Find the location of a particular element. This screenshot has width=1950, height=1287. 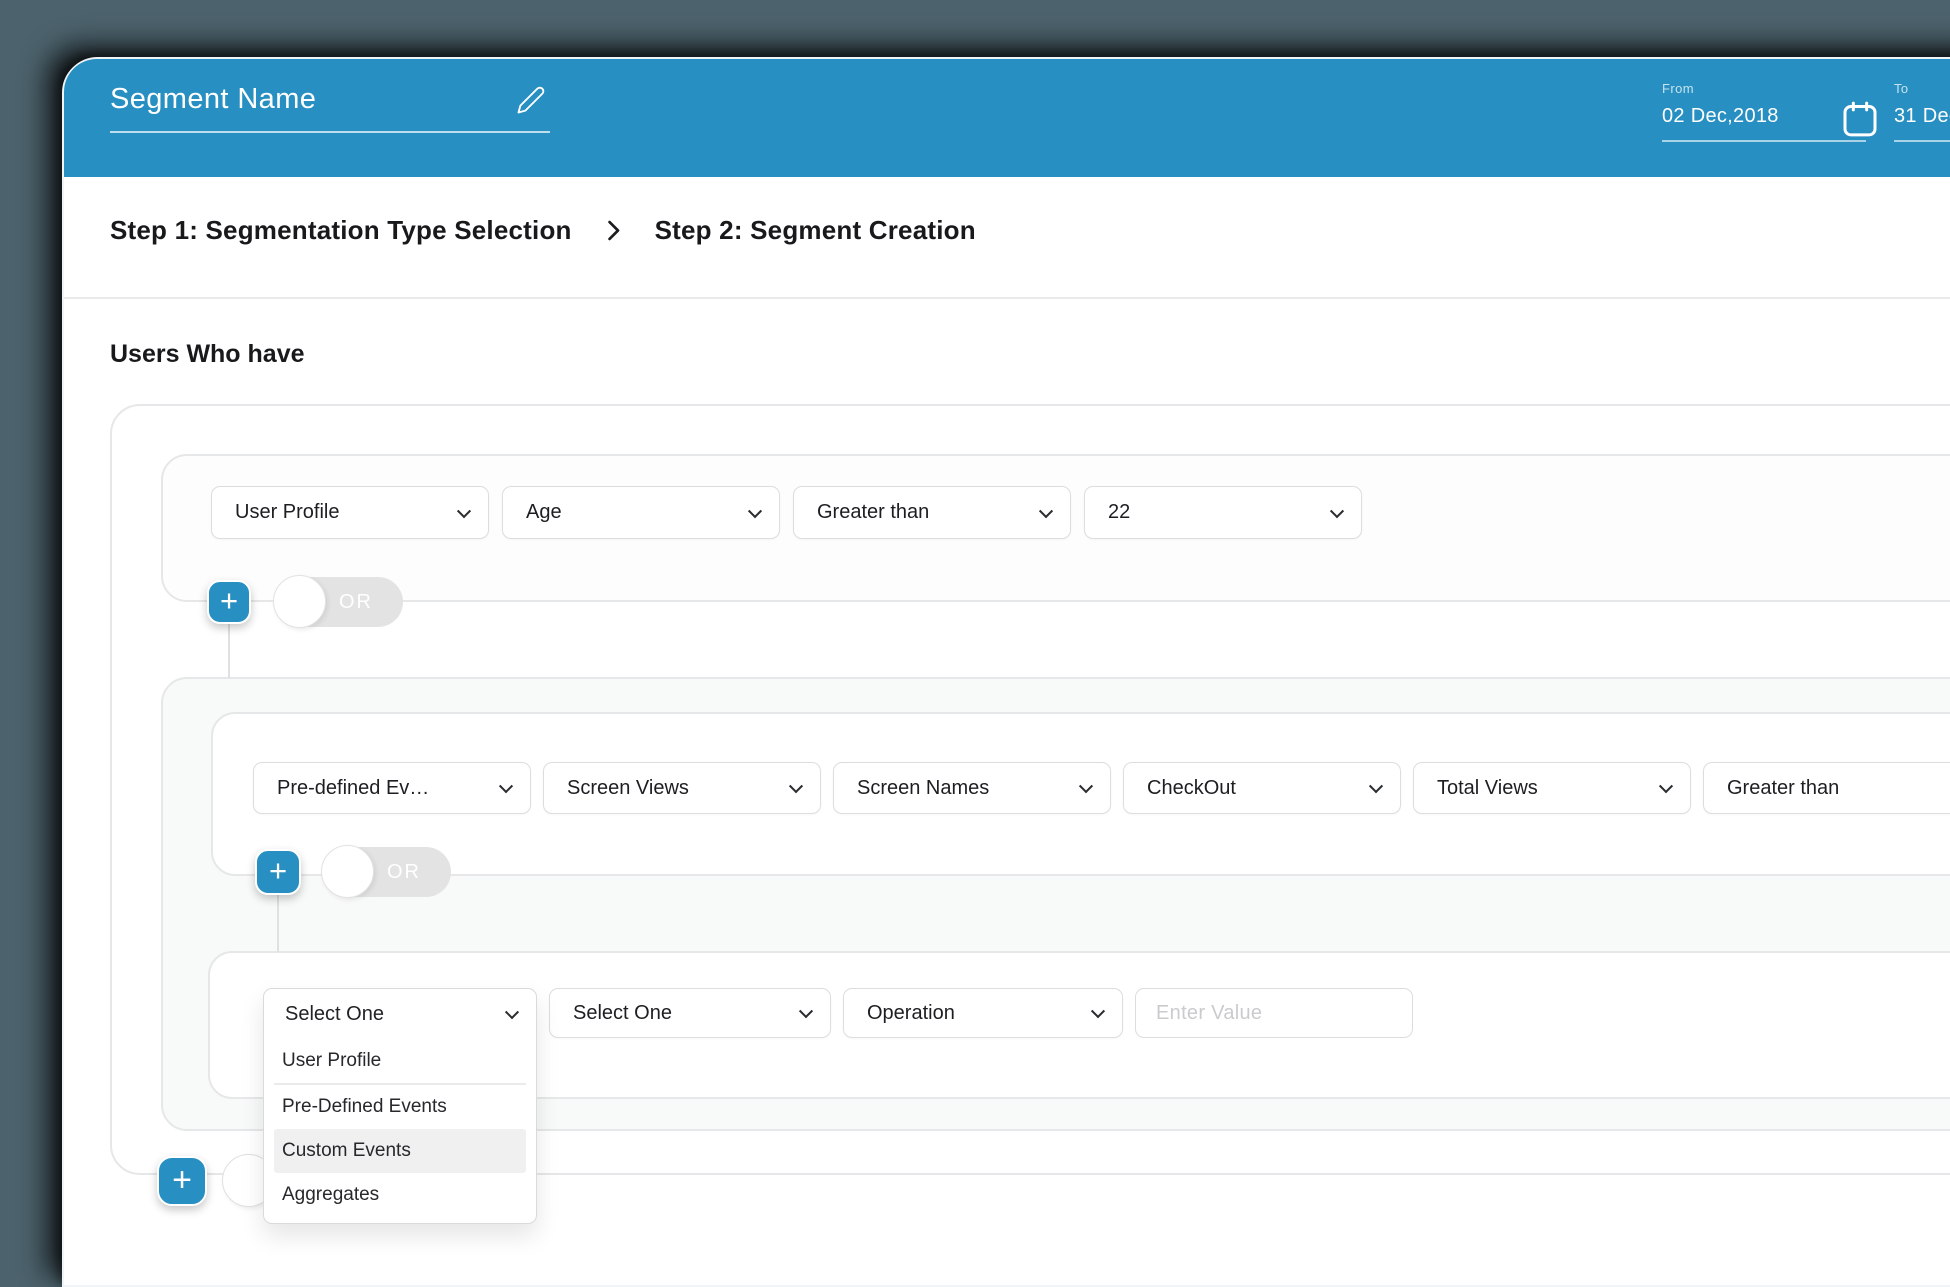

condition-group-1: User Profile Age Greater than 22 is located at coordinates (1055, 528).